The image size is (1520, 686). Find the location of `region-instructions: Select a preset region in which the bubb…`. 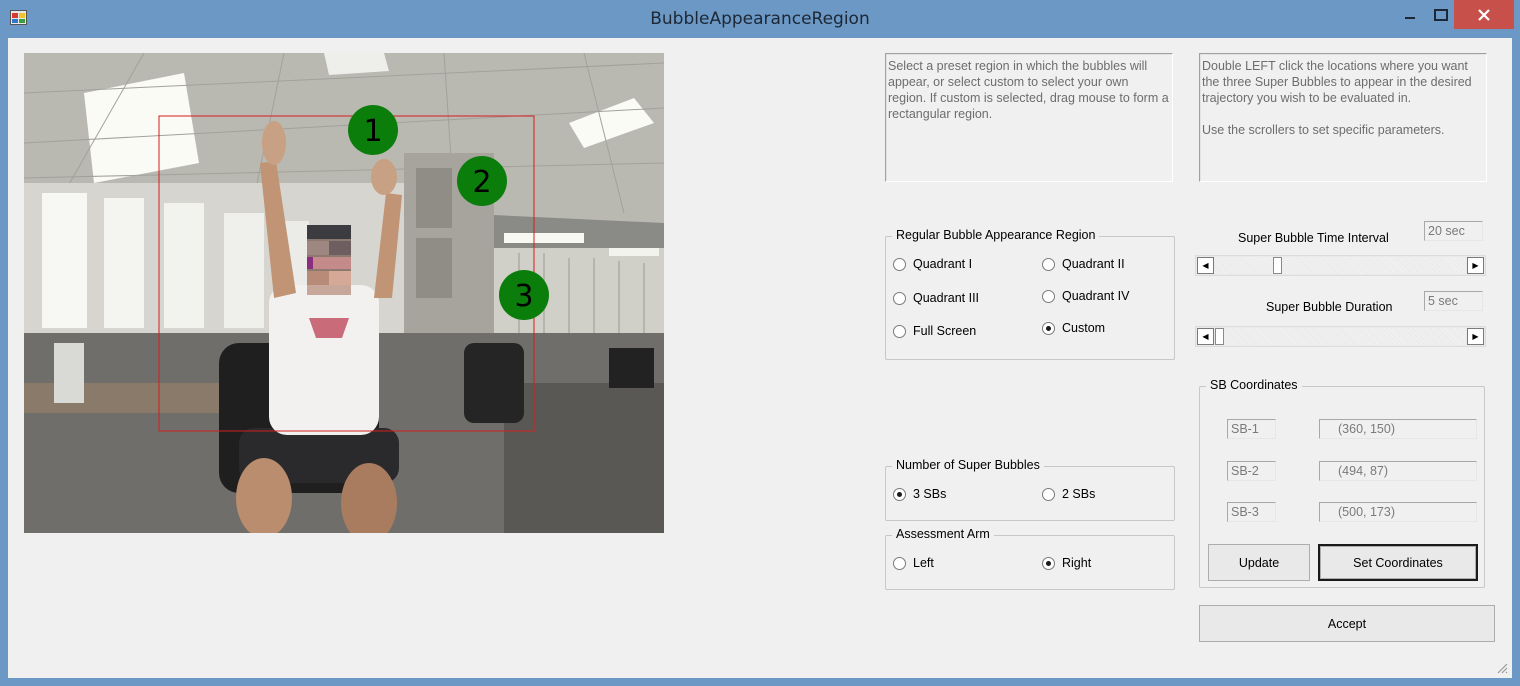

region-instructions: Select a preset region in which the bubb… is located at coordinates (1029, 117).